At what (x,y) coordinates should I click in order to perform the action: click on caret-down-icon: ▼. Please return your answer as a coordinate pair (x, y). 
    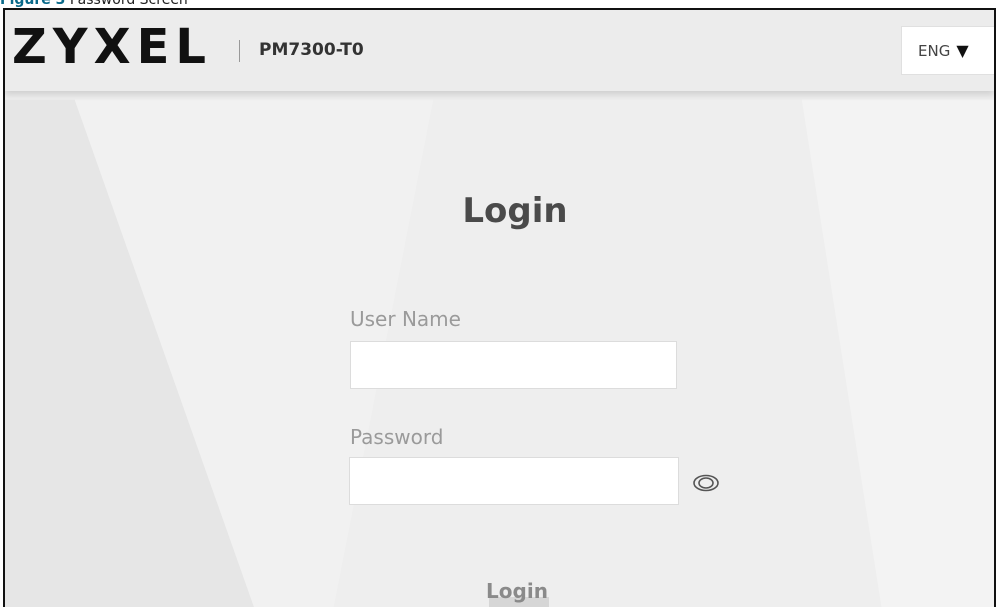
    Looking at the image, I should click on (962, 50).